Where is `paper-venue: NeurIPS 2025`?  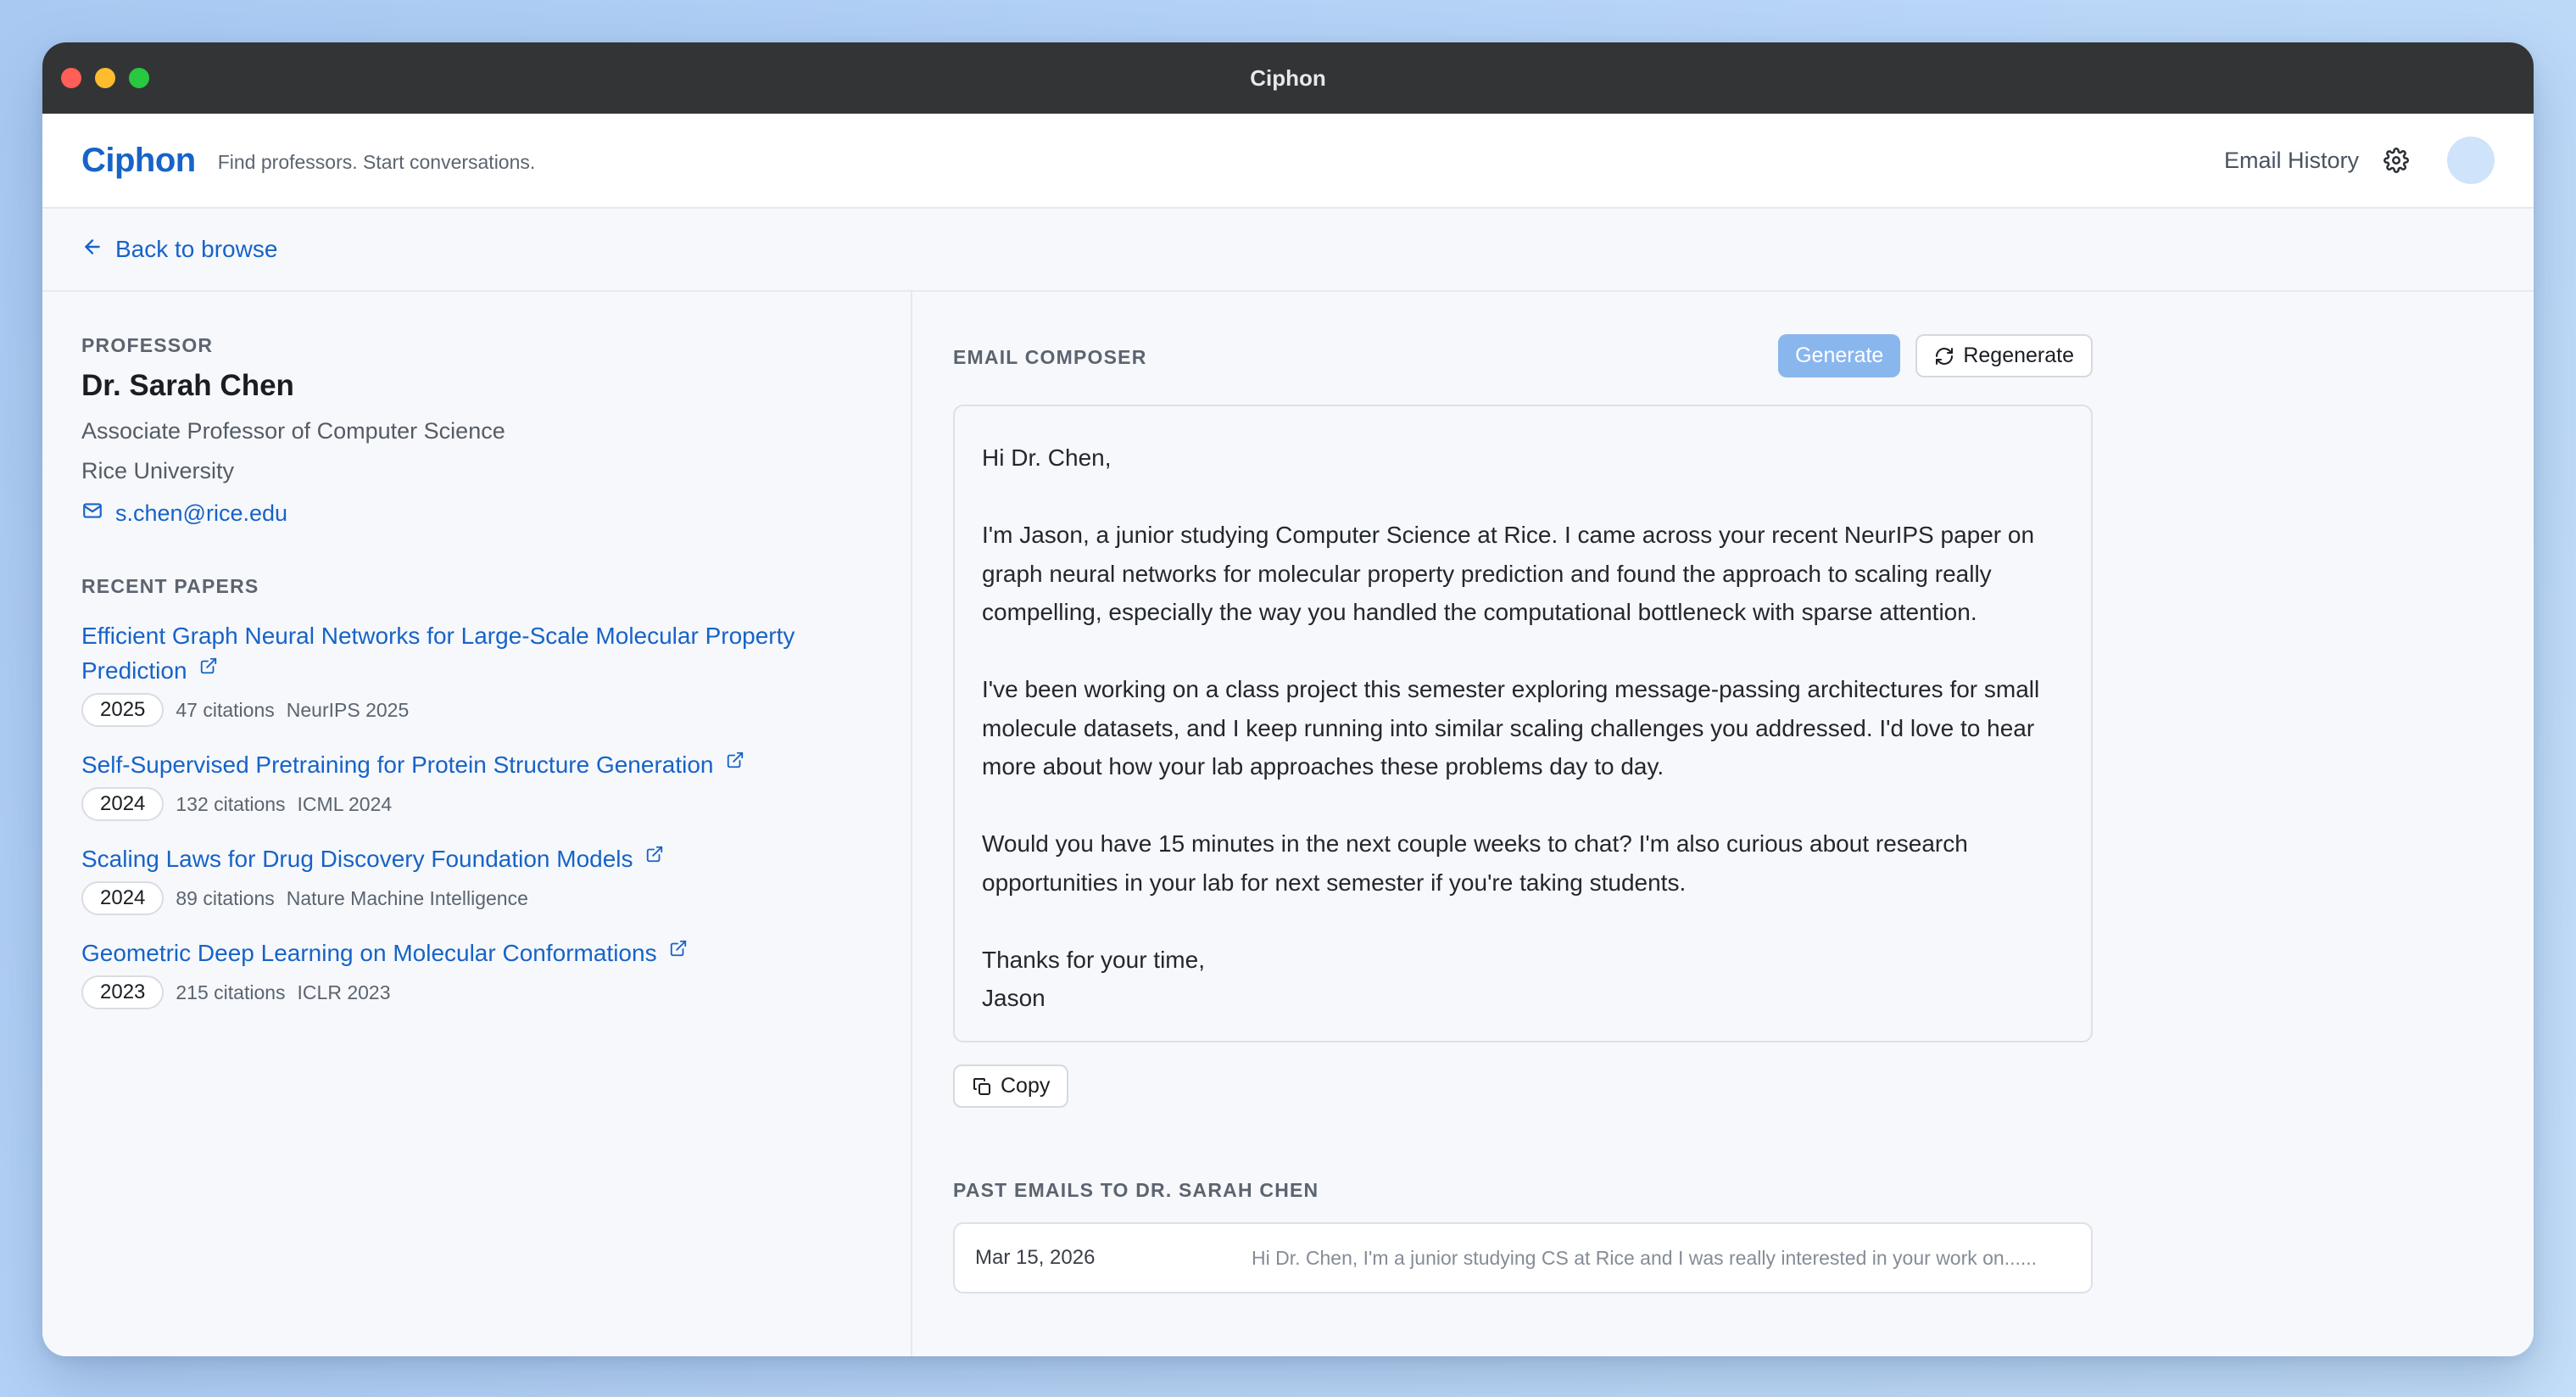
paper-venue: NeurIPS 2025 is located at coordinates (348, 709).